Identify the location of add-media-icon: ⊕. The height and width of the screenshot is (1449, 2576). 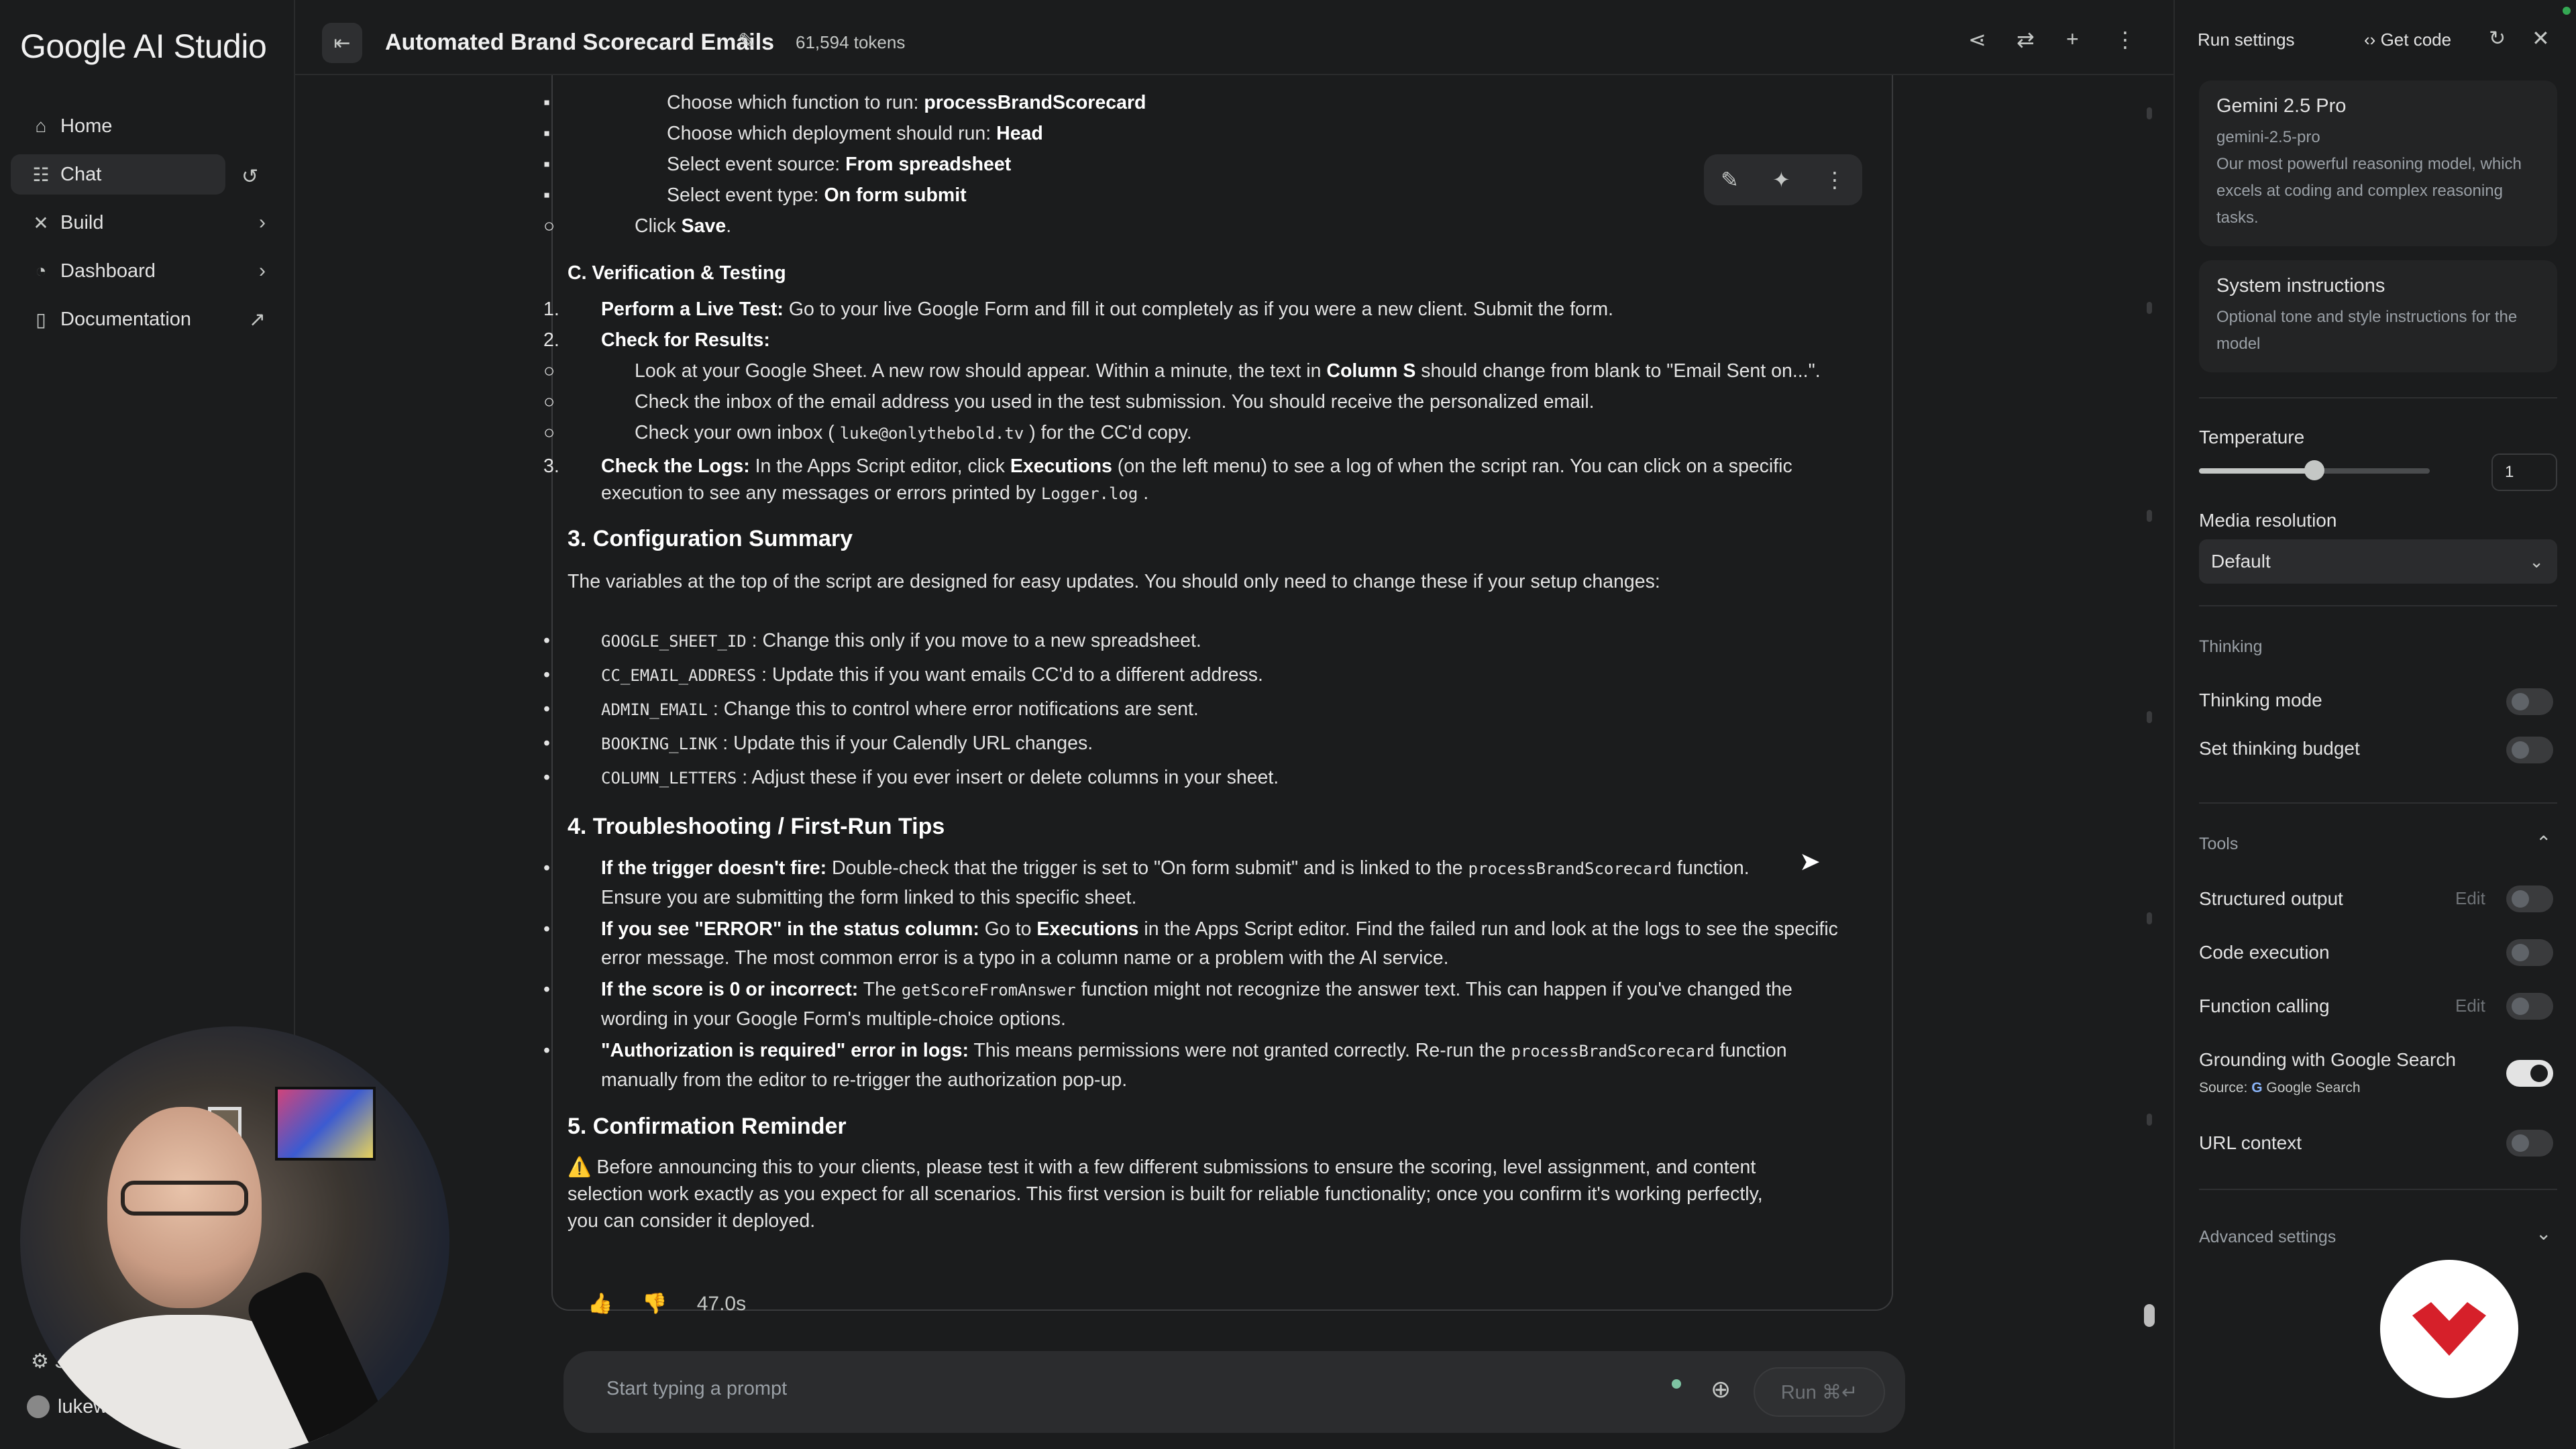
(1721, 1389).